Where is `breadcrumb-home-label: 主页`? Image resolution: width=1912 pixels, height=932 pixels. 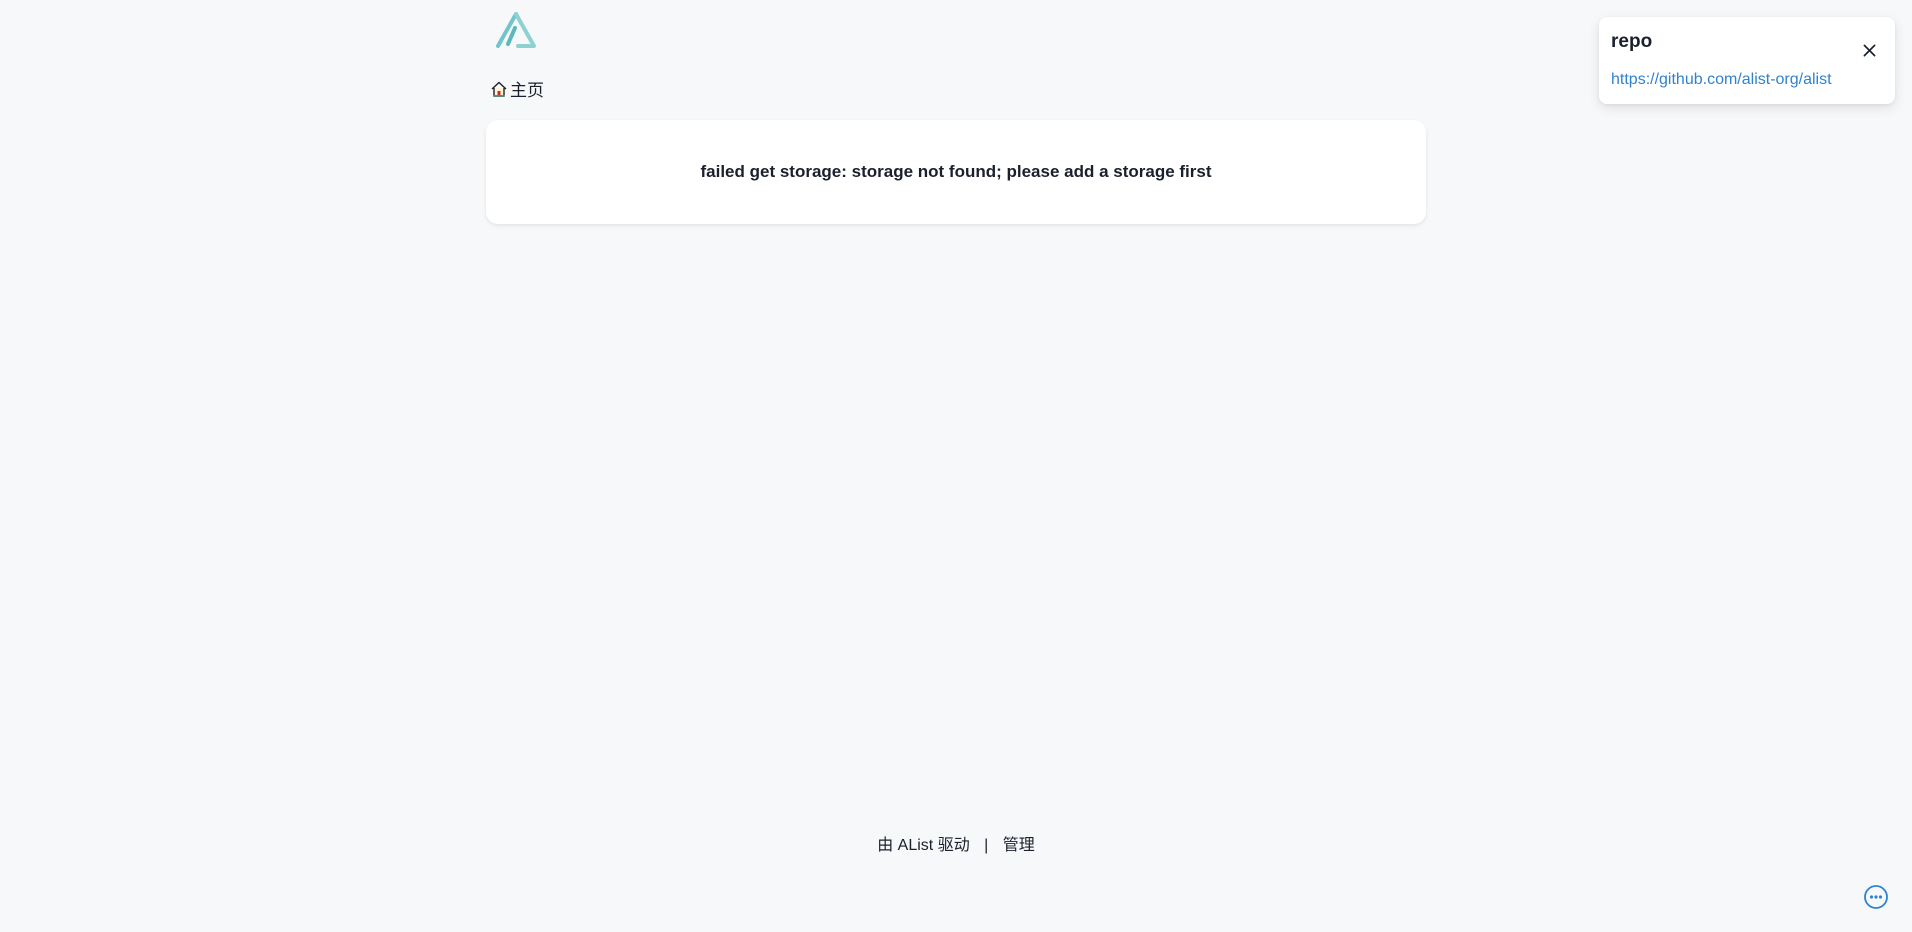 breadcrumb-home-label: 主页 is located at coordinates (527, 88).